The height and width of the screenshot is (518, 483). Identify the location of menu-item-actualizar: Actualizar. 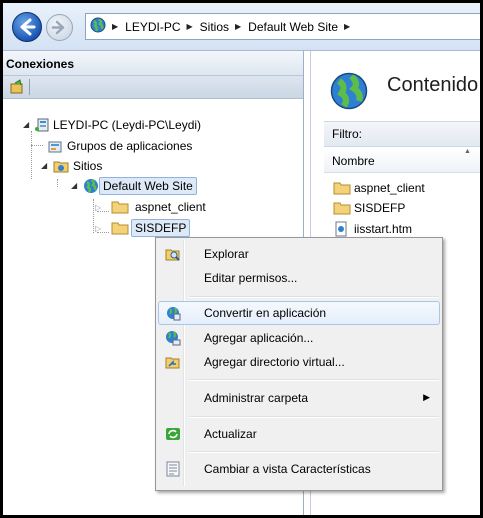
(299, 434).